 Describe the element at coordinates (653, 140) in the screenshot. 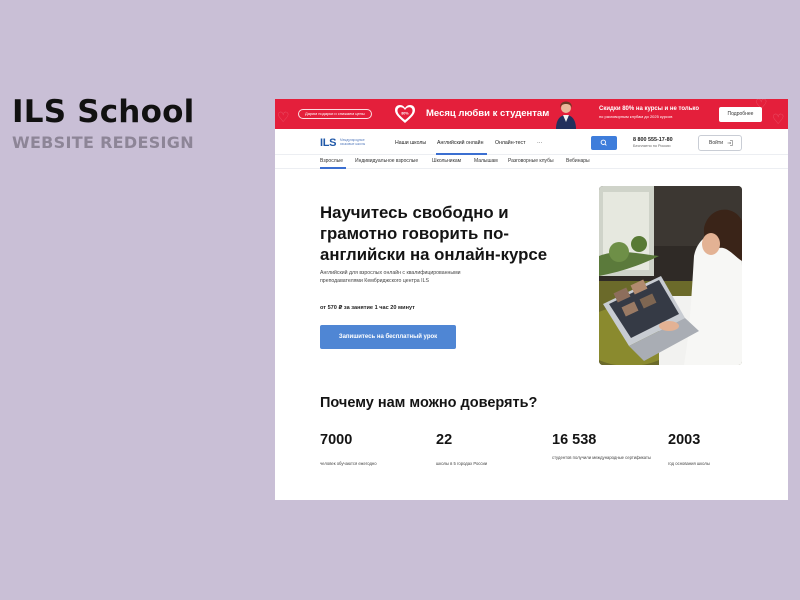

I see `phone-number: 8 800 555-17-80` at that location.